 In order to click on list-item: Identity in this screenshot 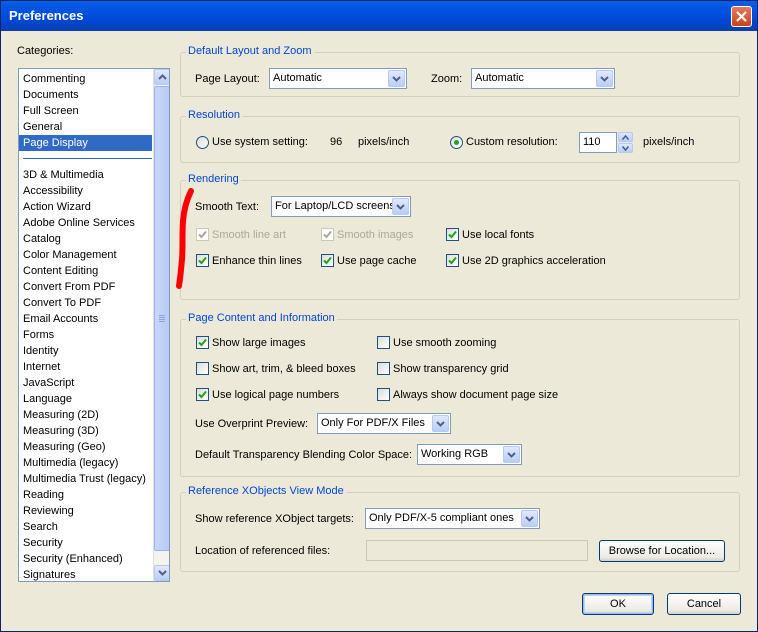, I will do `click(85, 351)`.